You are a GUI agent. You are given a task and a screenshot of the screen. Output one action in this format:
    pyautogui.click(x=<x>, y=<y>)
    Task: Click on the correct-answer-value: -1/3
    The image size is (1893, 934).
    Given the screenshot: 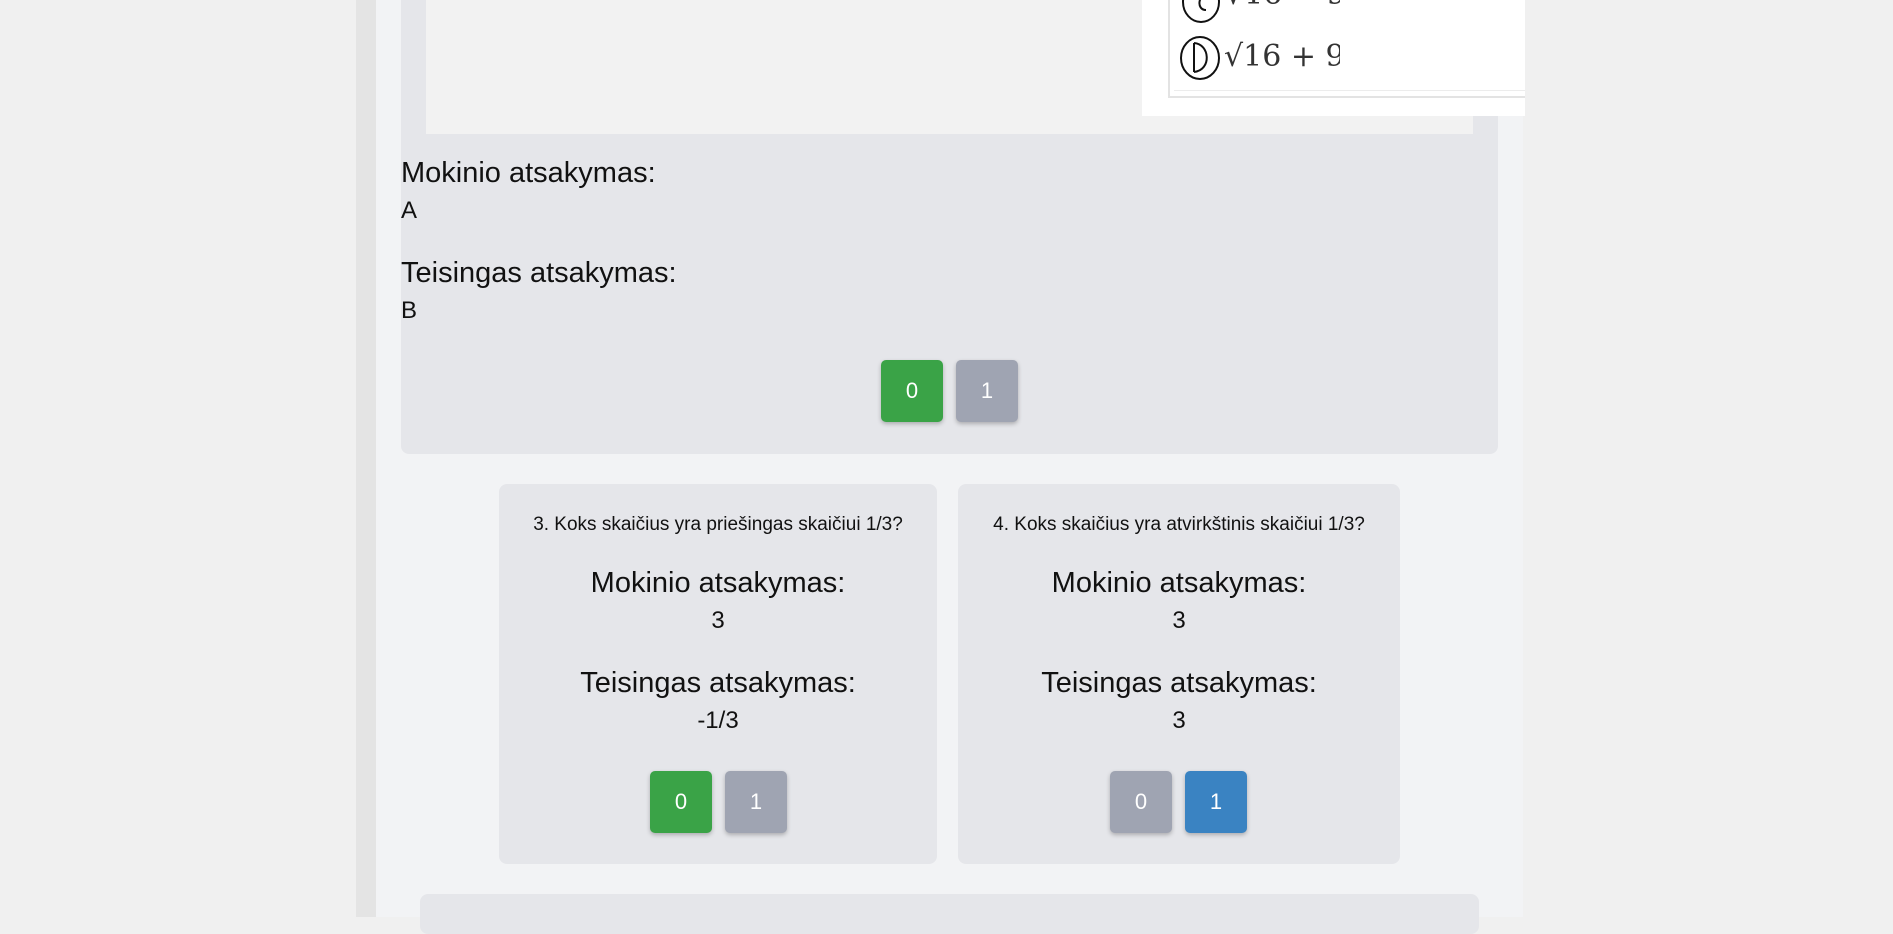 What is the action you would take?
    pyautogui.click(x=718, y=720)
    